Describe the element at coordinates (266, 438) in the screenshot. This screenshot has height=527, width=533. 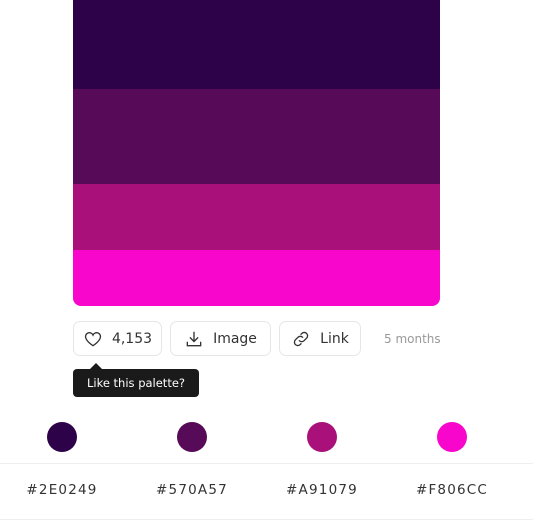
I see `color-dots` at that location.